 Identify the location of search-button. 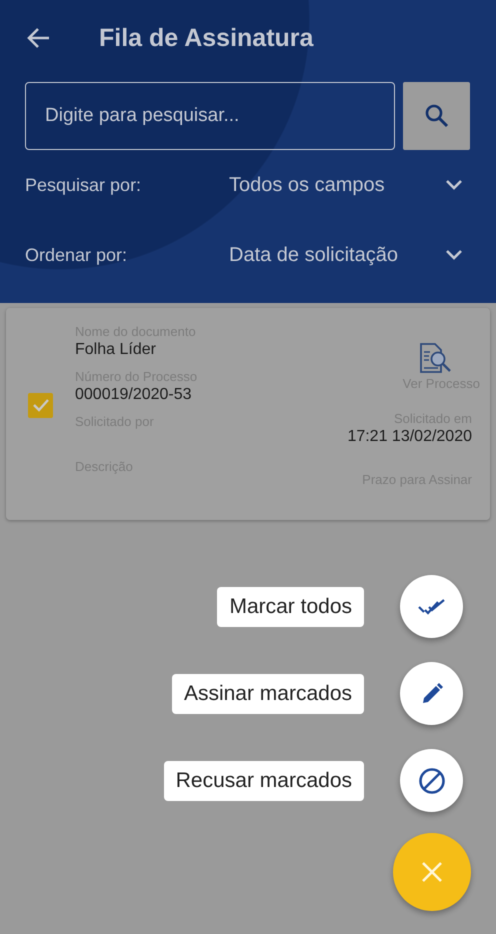
(436, 116).